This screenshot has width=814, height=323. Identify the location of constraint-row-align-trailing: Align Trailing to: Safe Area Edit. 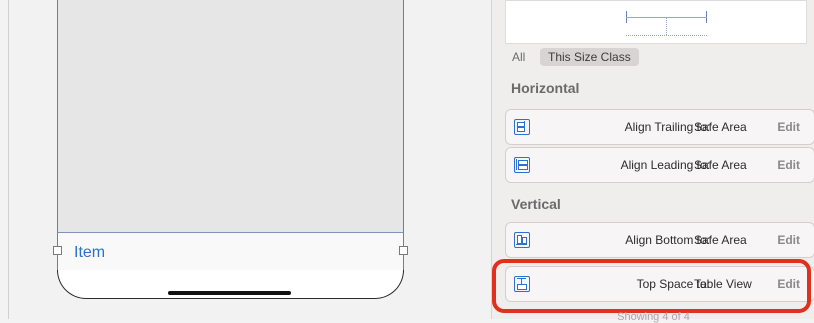
(659, 127).